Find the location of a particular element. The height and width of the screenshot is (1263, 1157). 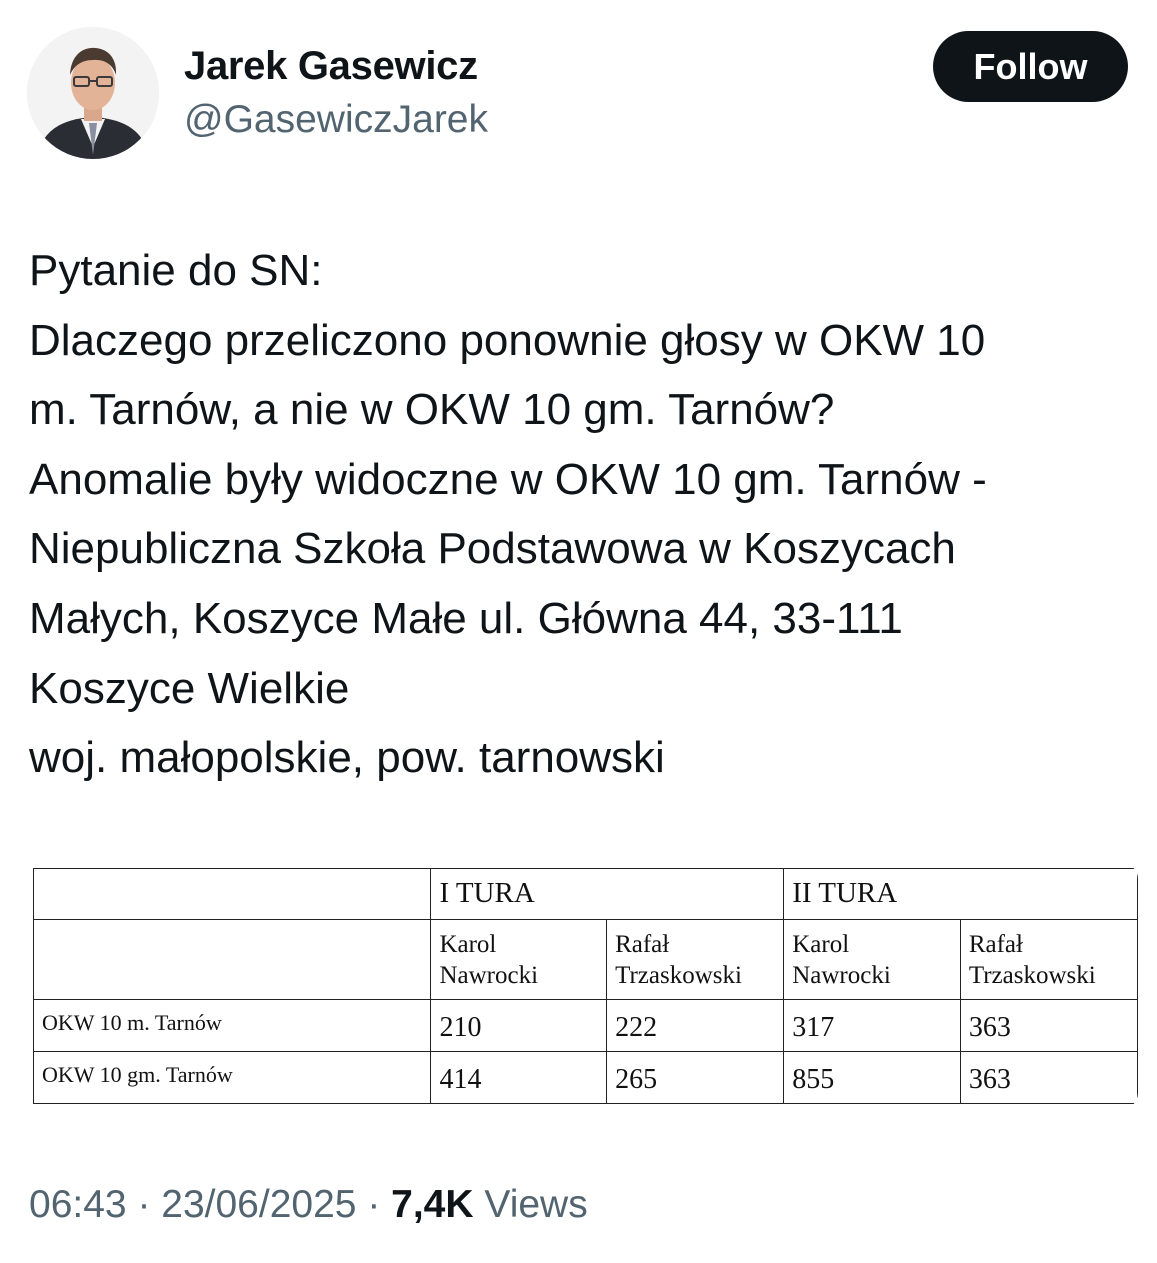

author-avatar is located at coordinates (93, 93).